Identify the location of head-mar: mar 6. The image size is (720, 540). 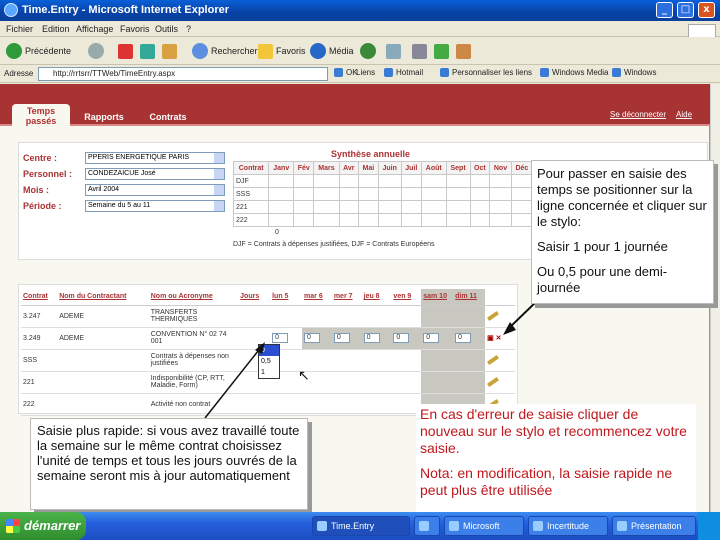
(317, 297).